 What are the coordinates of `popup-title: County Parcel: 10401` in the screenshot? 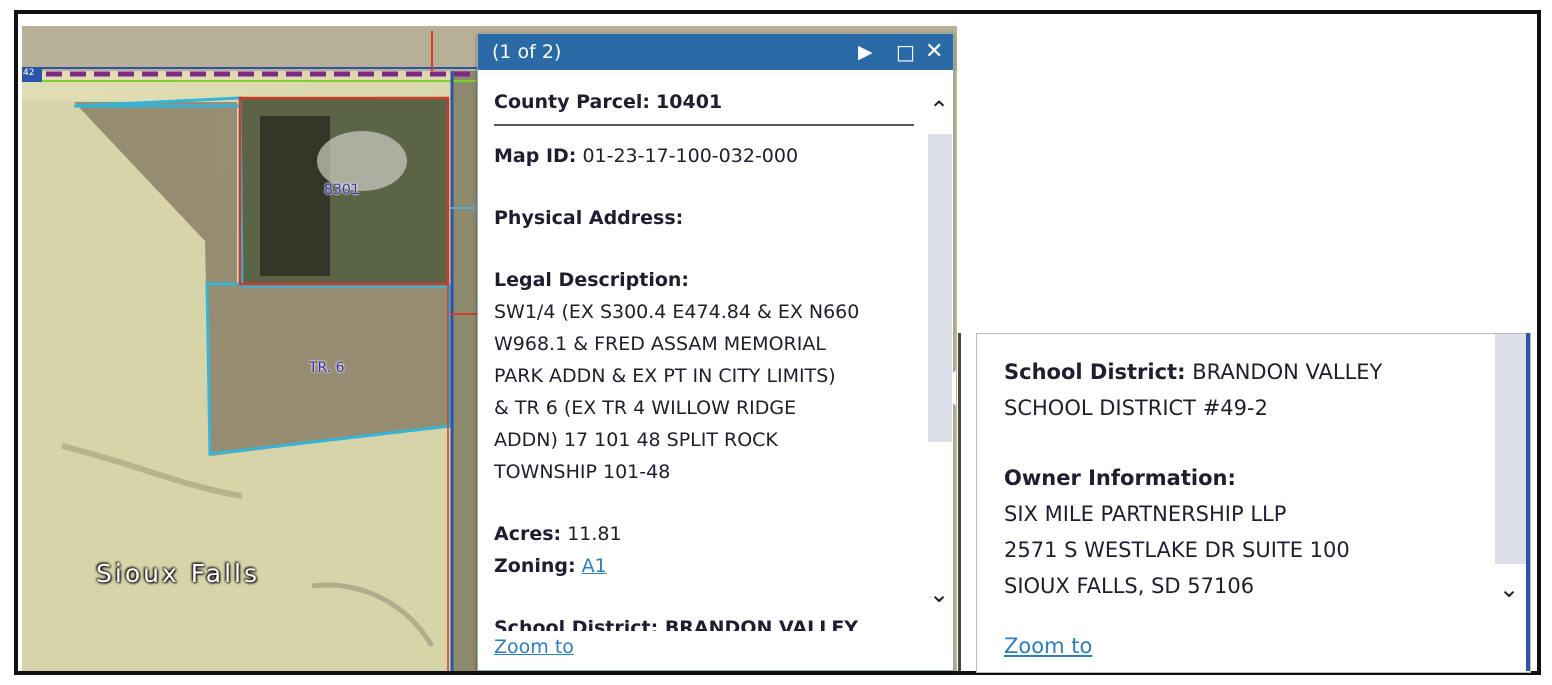 It's located at (704, 106).